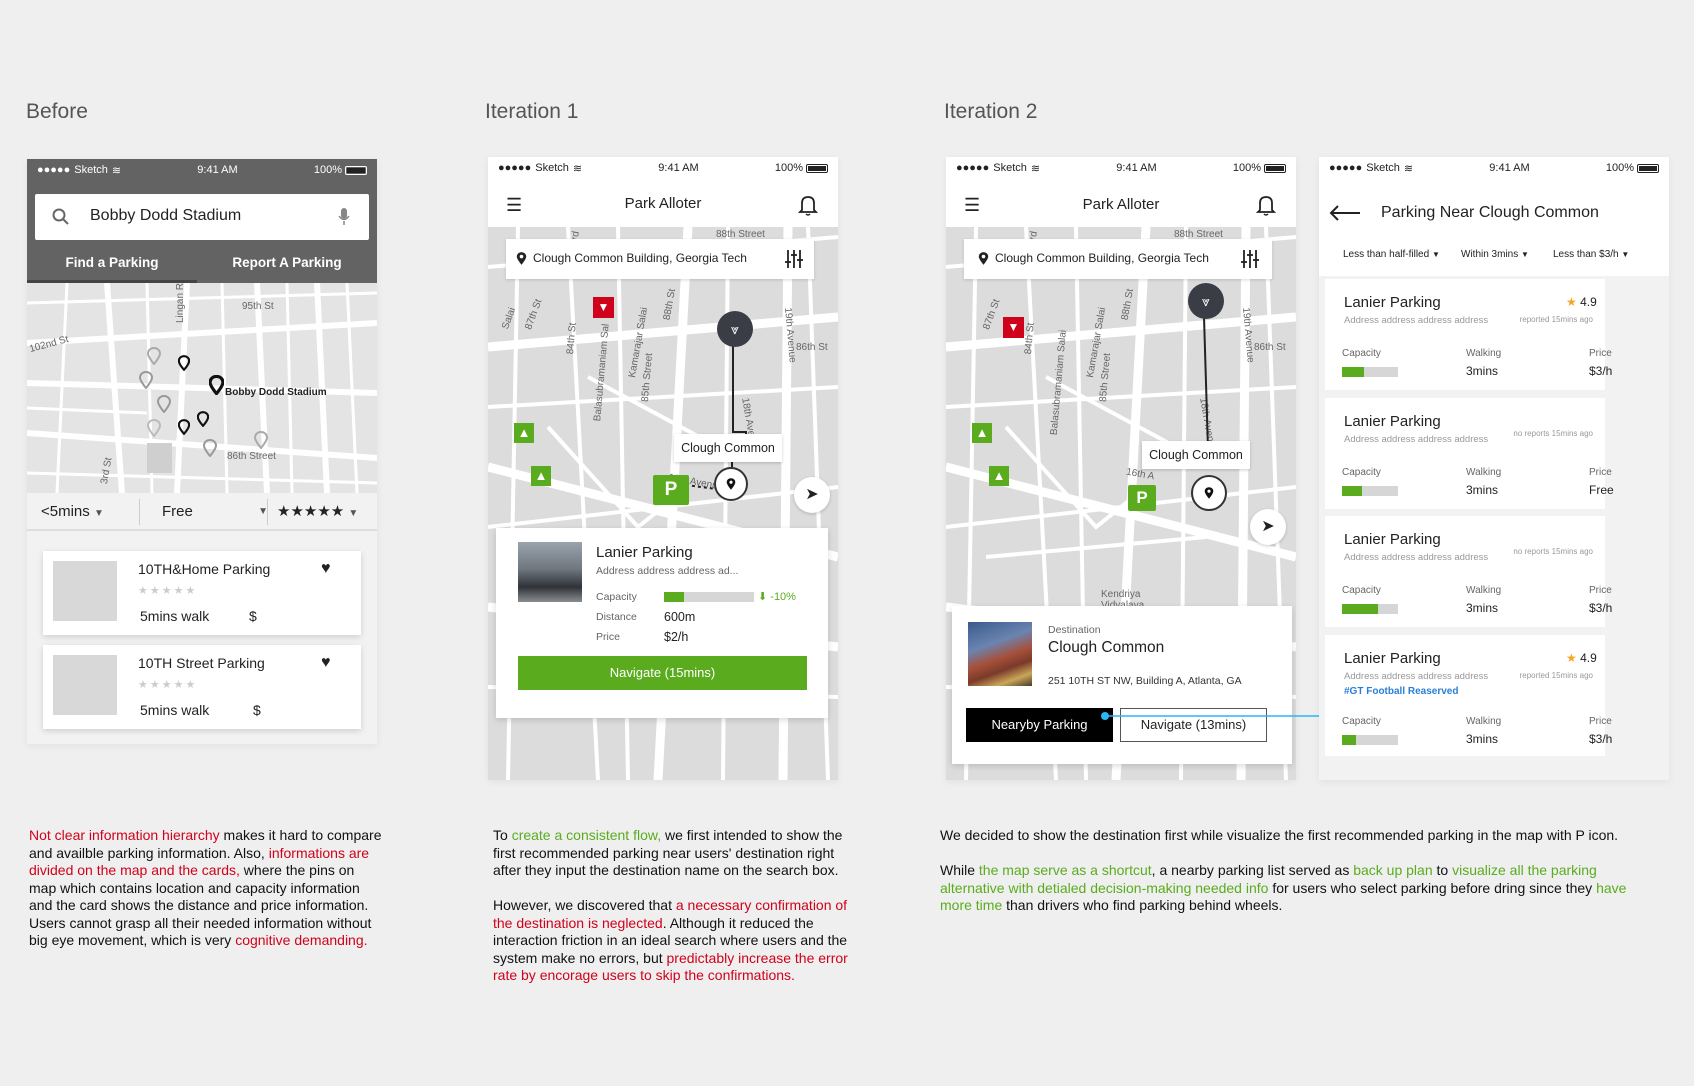 This screenshot has width=1694, height=1086. I want to click on capacity-delta: -10%, so click(783, 597).